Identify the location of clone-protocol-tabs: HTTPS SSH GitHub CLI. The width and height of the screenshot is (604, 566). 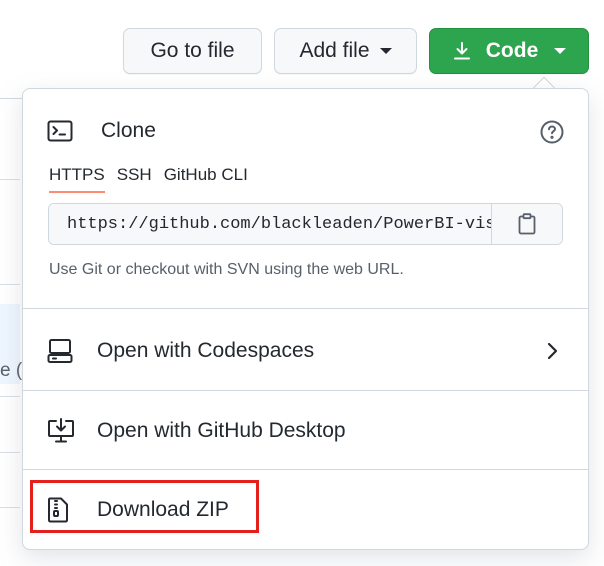
(154, 179).